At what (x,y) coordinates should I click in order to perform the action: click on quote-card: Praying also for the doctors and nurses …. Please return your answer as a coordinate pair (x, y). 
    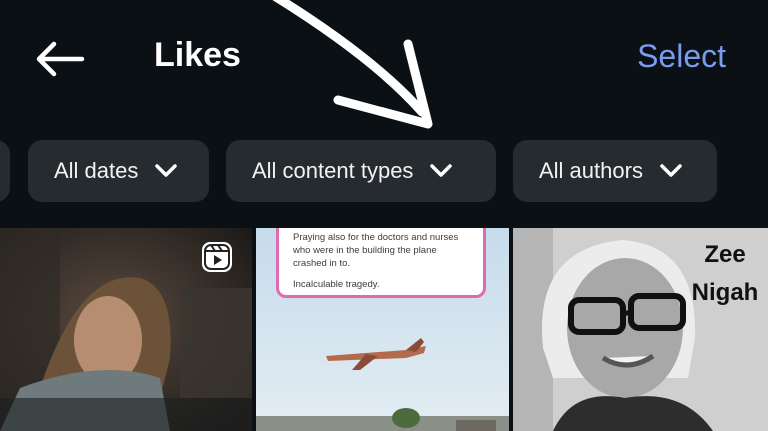
    Looking at the image, I should click on (381, 263).